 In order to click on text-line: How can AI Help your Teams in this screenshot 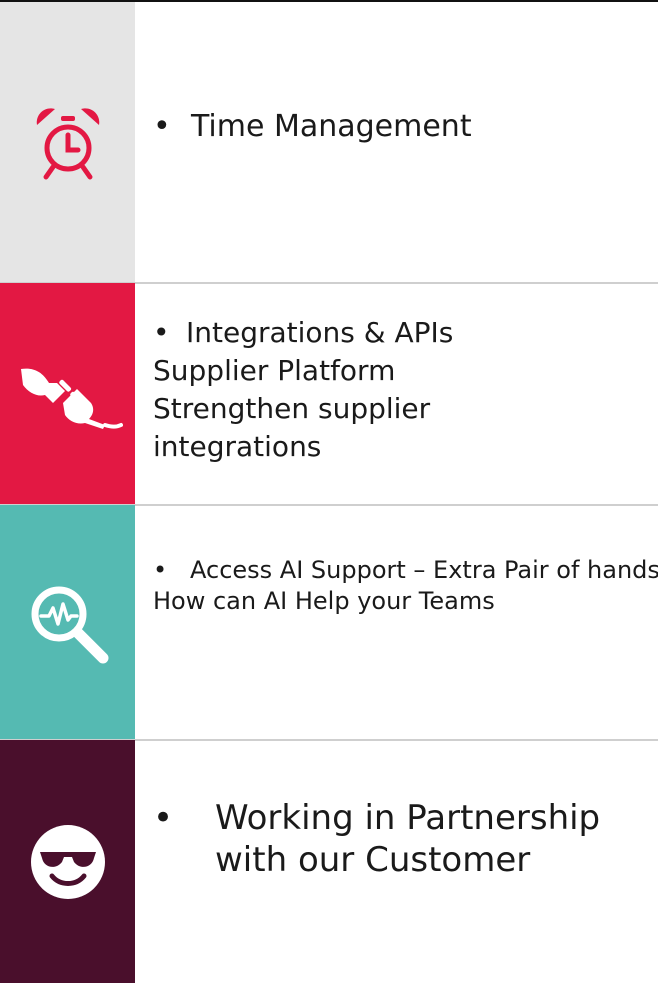, I will do `click(324, 601)`.